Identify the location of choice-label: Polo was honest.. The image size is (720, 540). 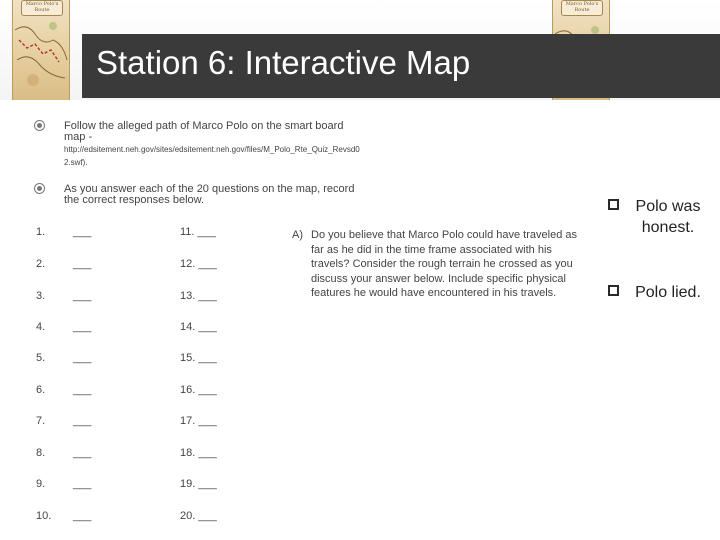
(668, 217).